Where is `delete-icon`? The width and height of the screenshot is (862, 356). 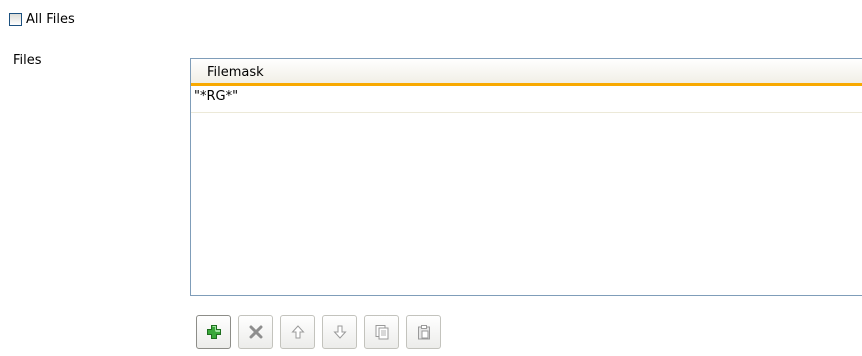
delete-icon is located at coordinates (255, 332).